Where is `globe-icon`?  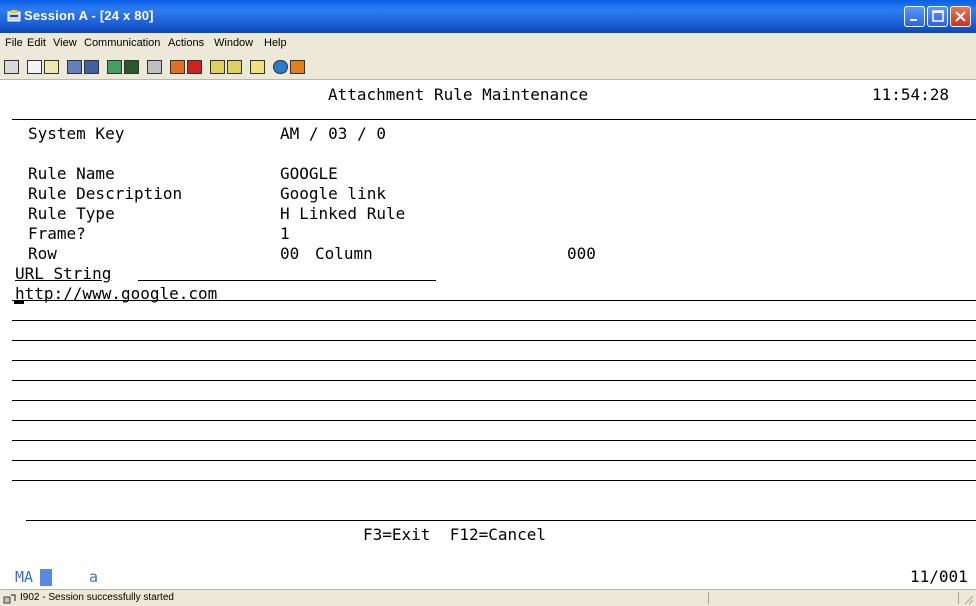
globe-icon is located at coordinates (280, 67).